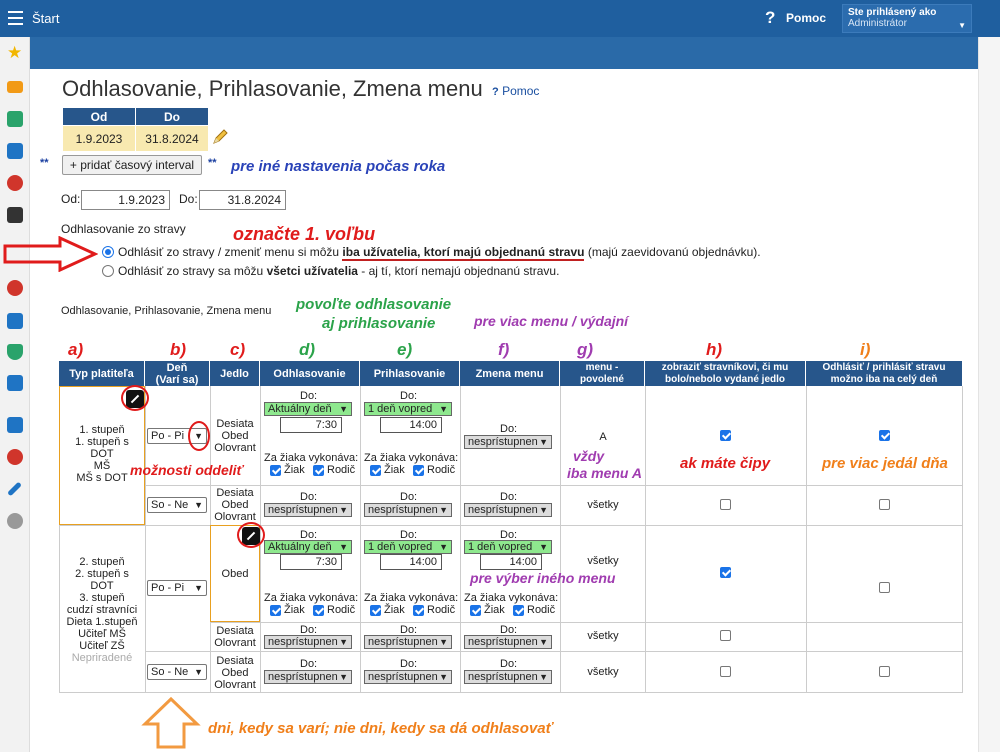 The width and height of the screenshot is (1000, 752). I want to click on col-odhlasovanie: Odhlasovanie, so click(310, 373).